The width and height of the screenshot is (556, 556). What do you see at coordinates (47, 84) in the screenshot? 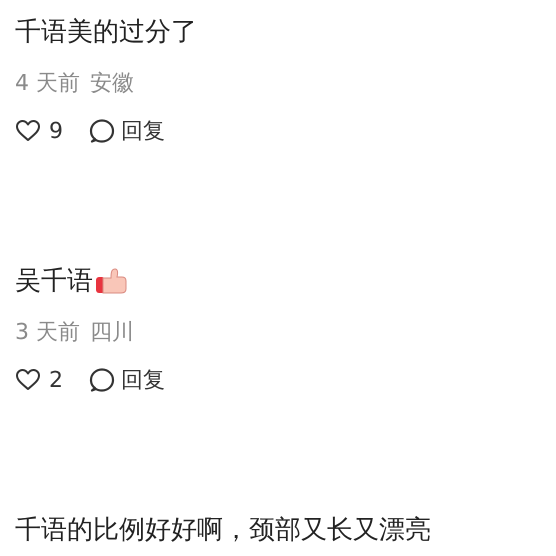
I see `comment-time: 4 天前` at bounding box center [47, 84].